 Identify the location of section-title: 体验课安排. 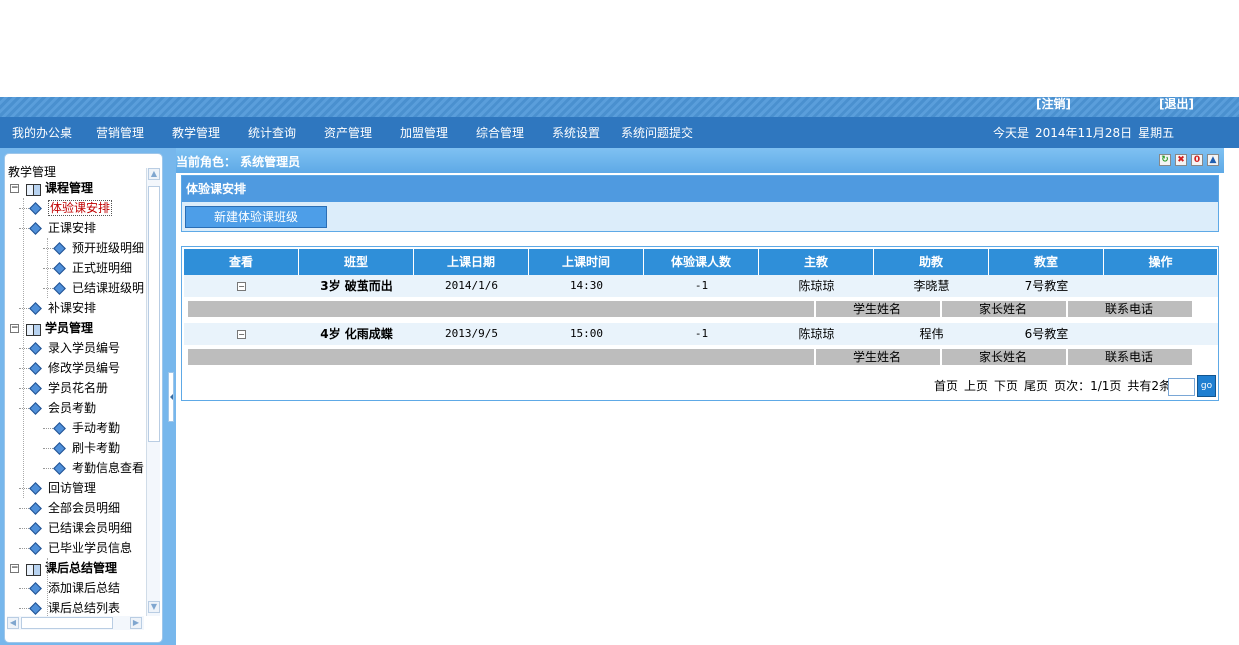
(700, 189).